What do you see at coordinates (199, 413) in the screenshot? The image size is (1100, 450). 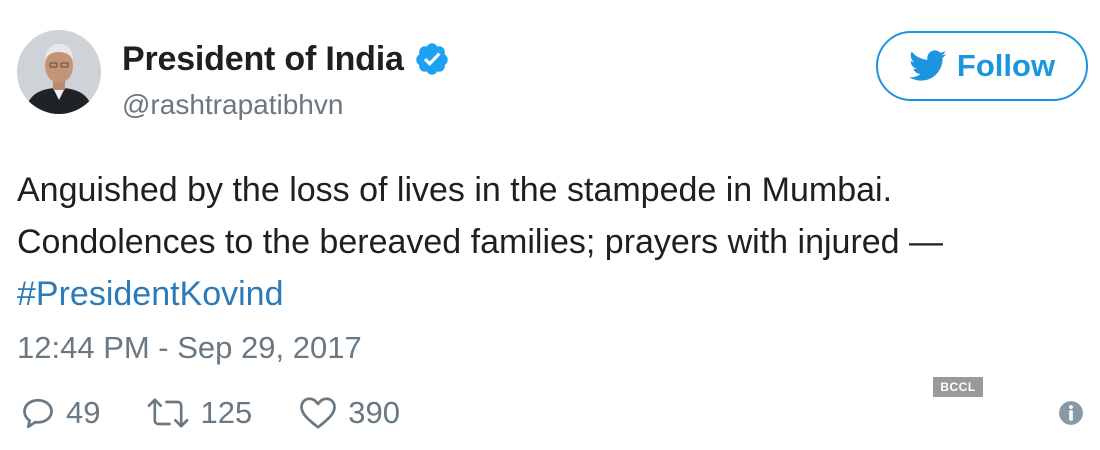 I see `retweet-action: 125` at bounding box center [199, 413].